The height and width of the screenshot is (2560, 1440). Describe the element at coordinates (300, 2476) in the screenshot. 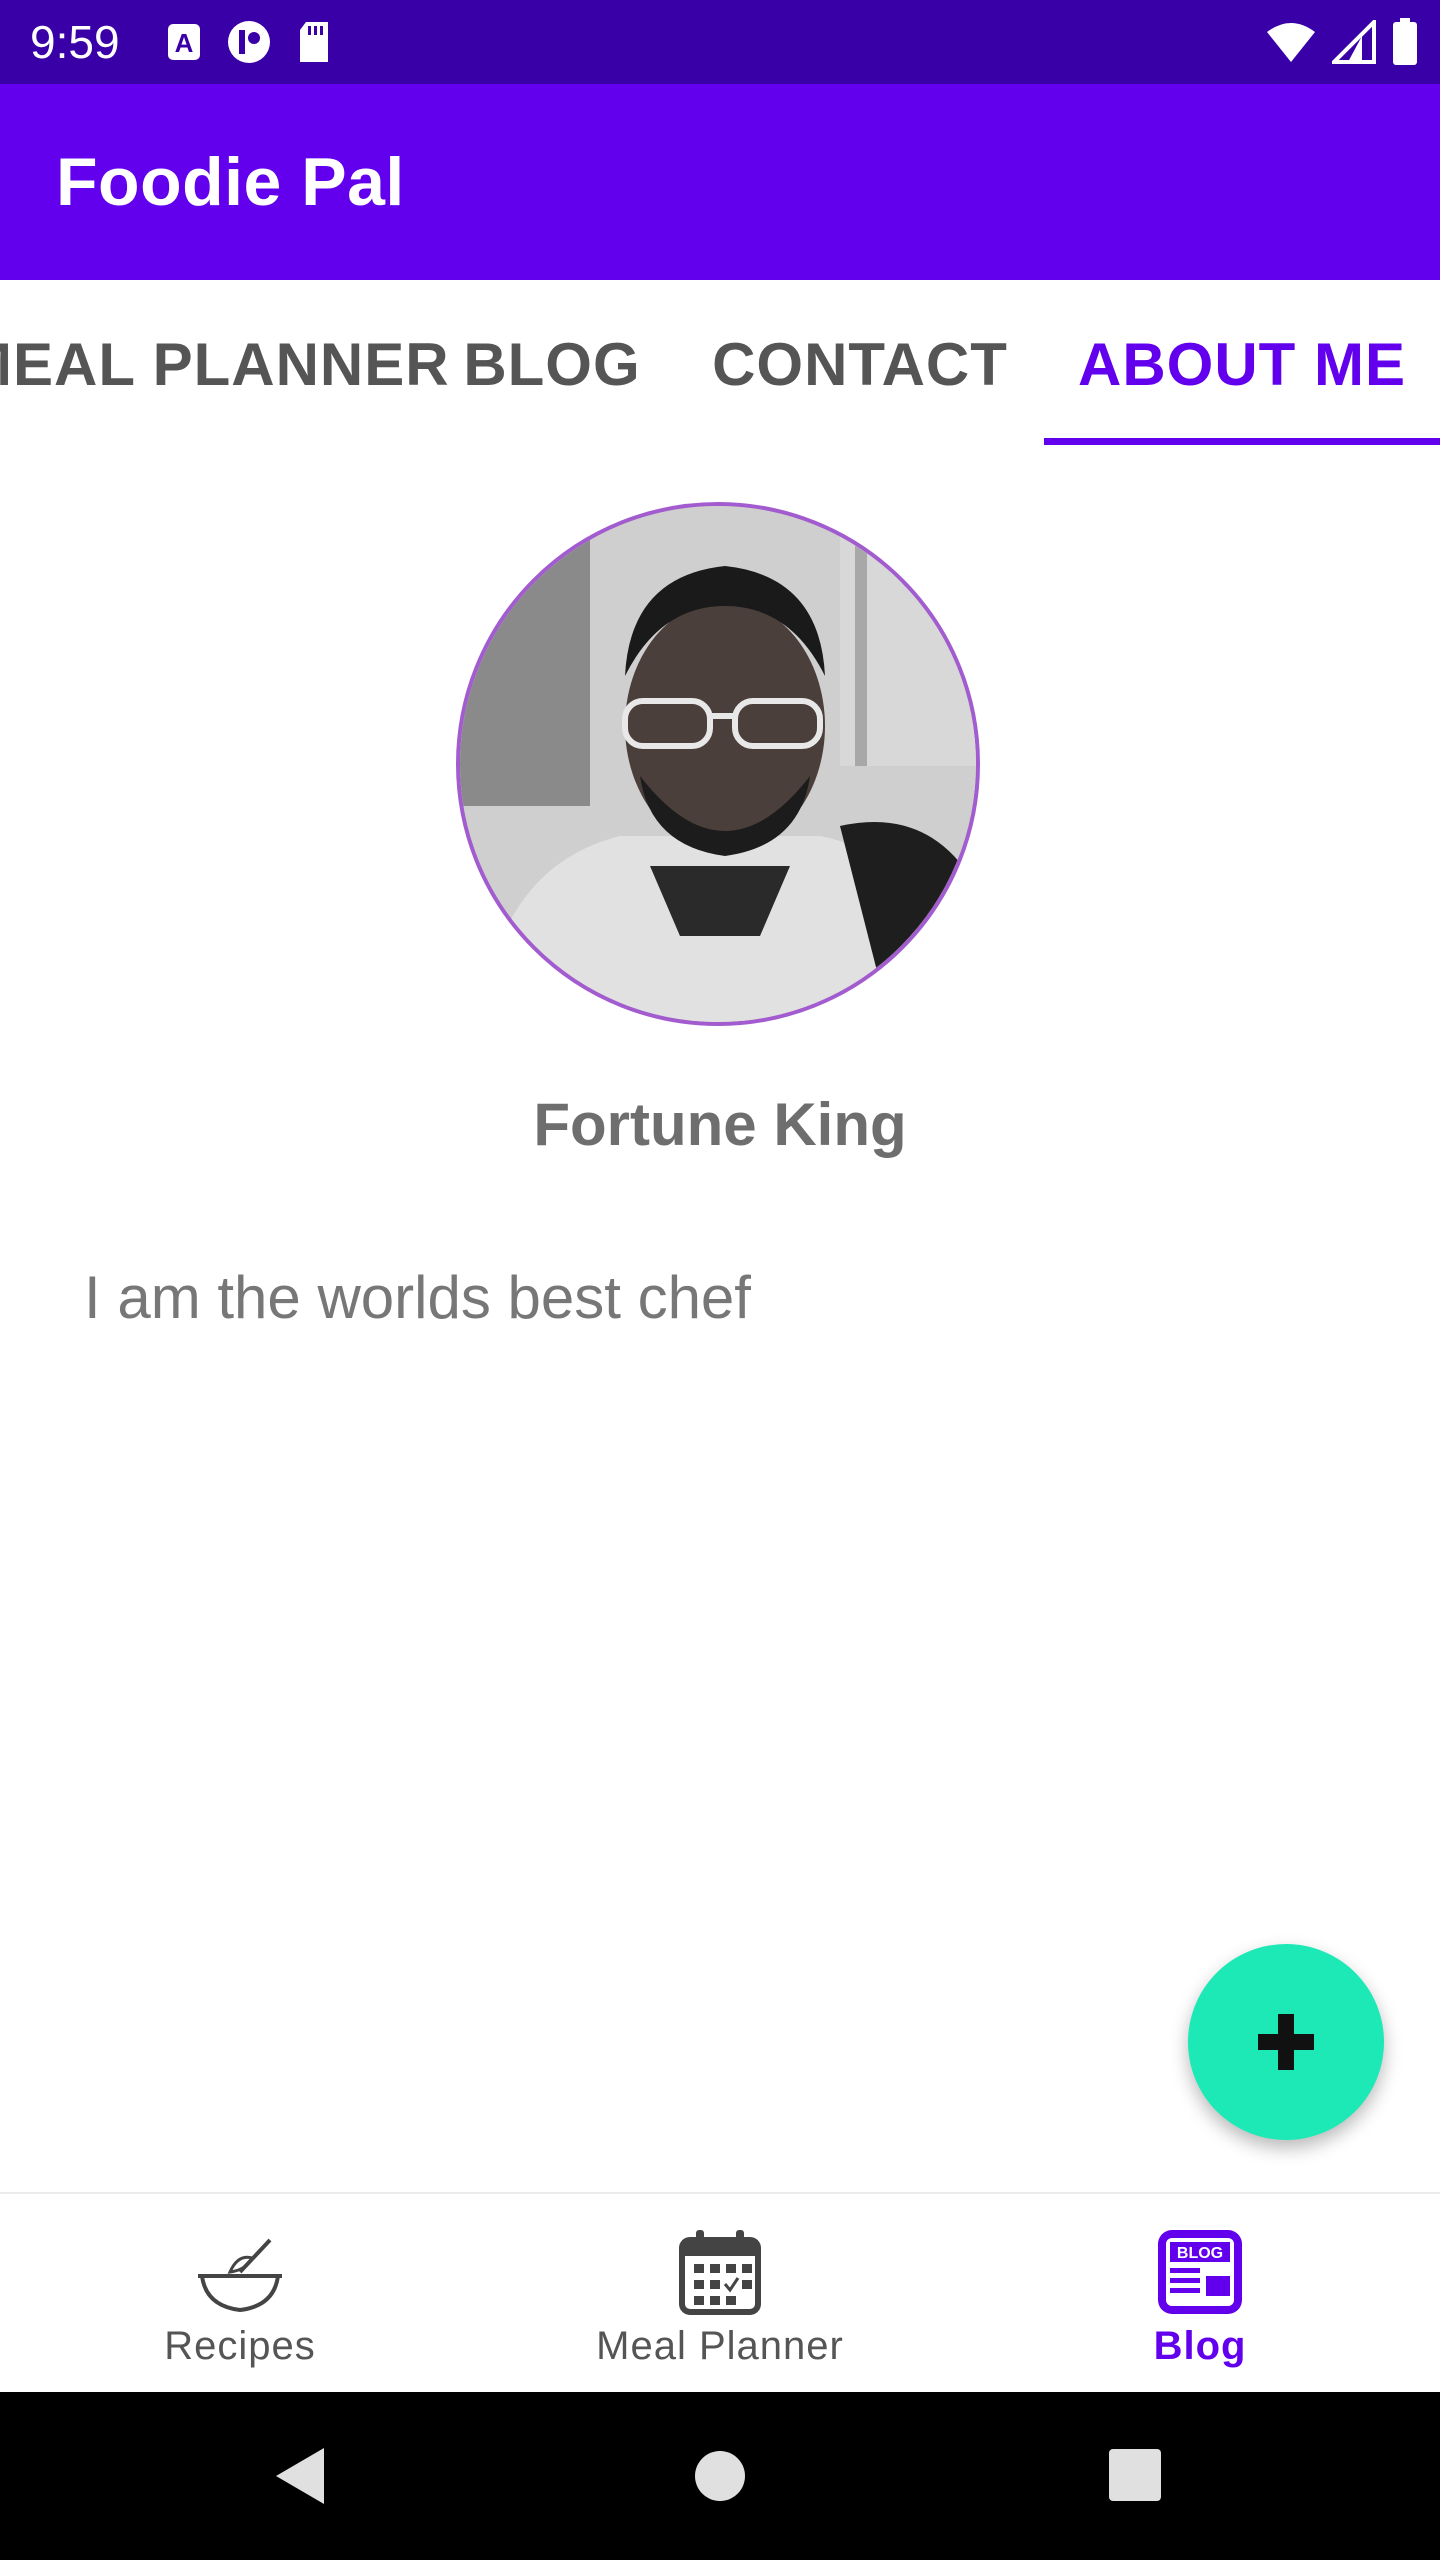

I see `back-icon` at that location.